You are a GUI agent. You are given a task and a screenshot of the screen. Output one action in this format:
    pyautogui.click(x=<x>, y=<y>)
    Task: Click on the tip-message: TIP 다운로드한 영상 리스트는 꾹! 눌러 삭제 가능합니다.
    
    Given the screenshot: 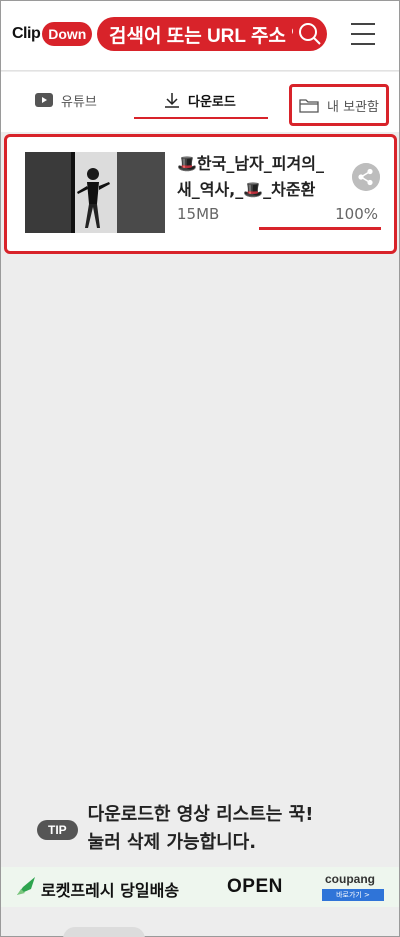 What is the action you would take?
    pyautogui.click(x=207, y=829)
    